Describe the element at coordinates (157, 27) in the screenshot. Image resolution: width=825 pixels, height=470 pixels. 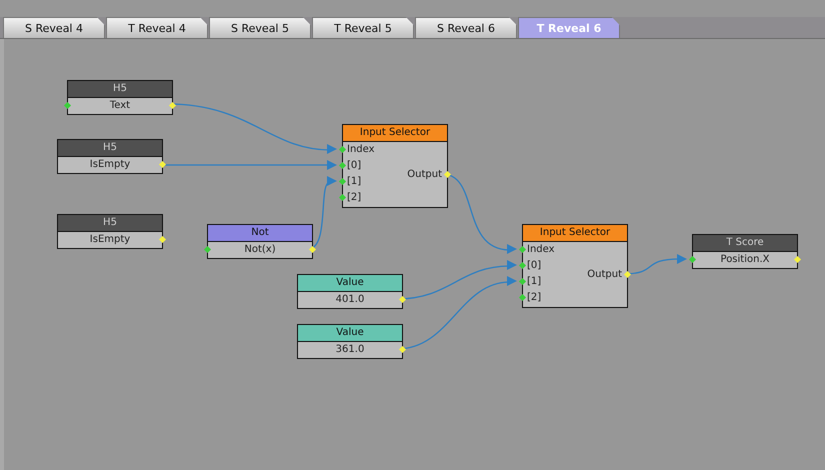
I see `tab: T Reveal 4` at that location.